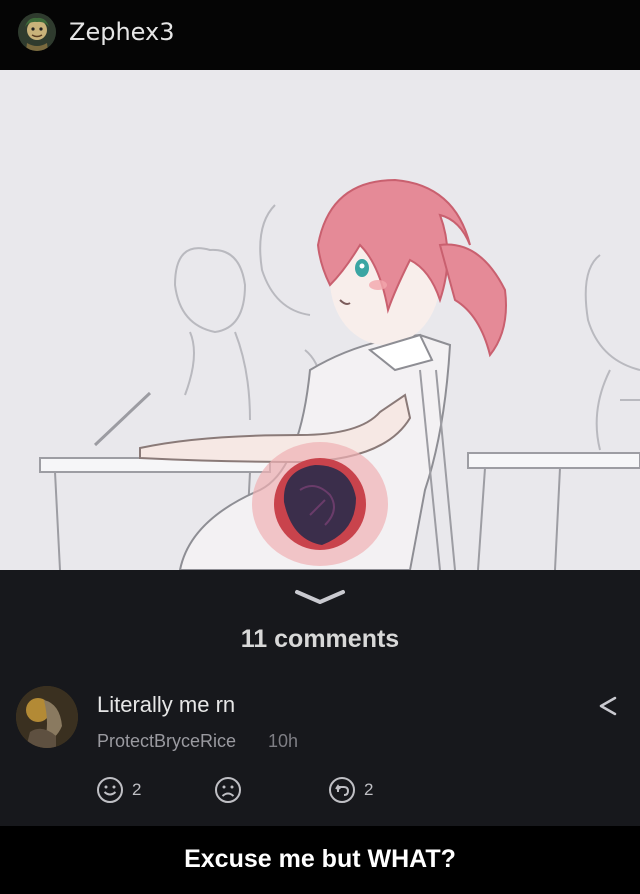  What do you see at coordinates (47, 717) in the screenshot?
I see `comment-avatar` at bounding box center [47, 717].